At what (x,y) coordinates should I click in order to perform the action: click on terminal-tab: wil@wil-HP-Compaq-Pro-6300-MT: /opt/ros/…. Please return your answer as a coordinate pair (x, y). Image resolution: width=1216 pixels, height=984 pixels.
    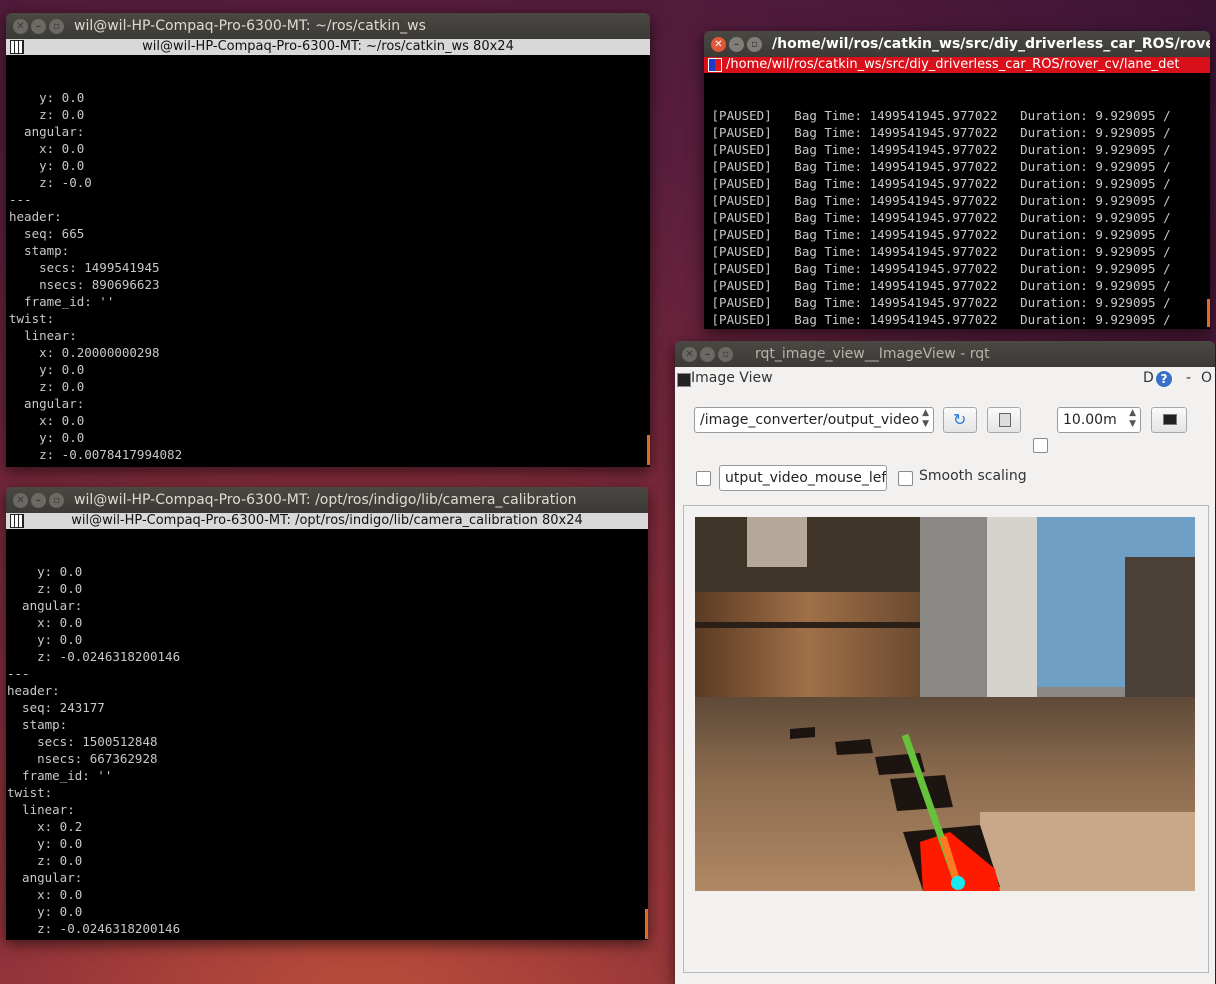
    Looking at the image, I should click on (327, 521).